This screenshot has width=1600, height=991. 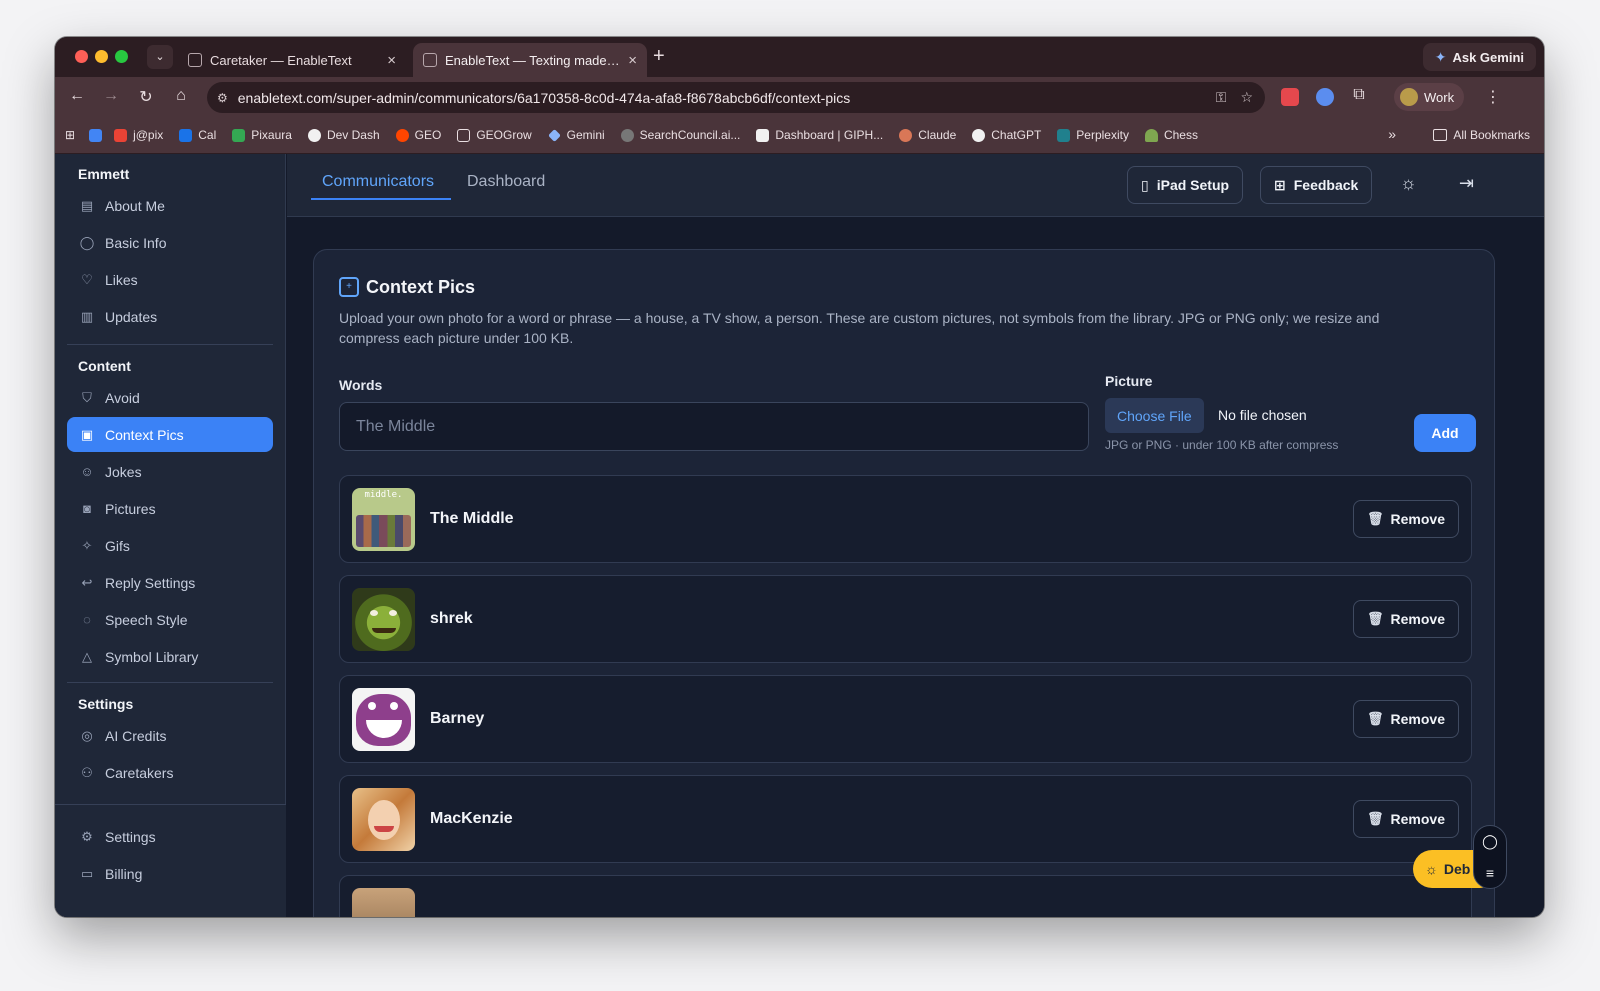 I want to click on reply-icon: ↩, so click(x=87, y=582).